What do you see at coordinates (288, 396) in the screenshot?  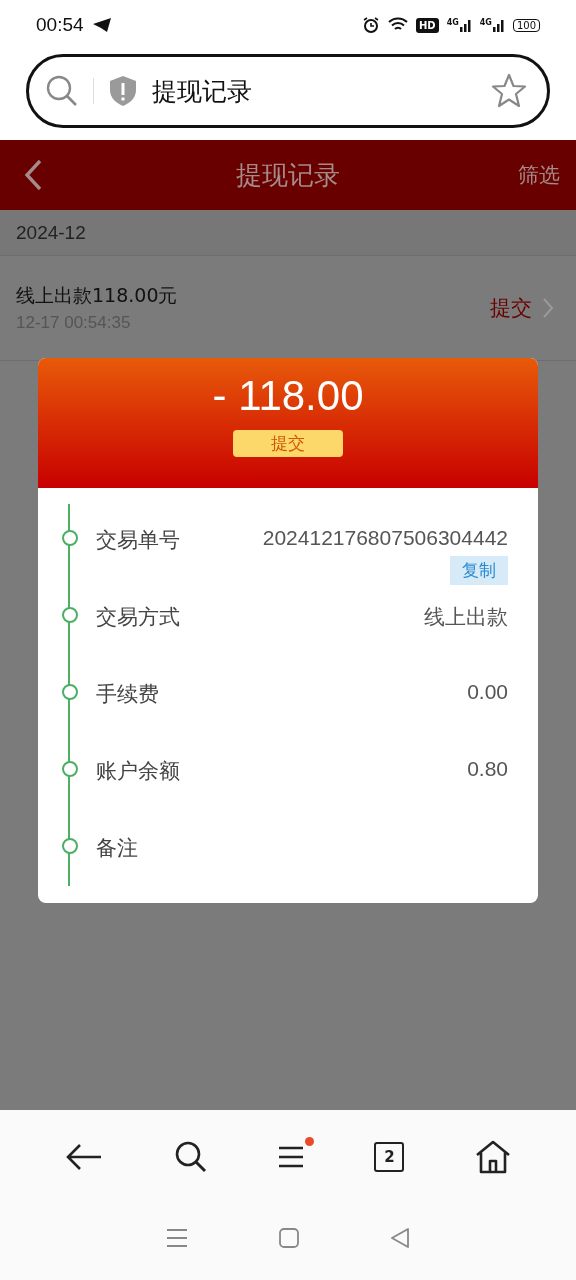 I see `amount: - 118.00` at bounding box center [288, 396].